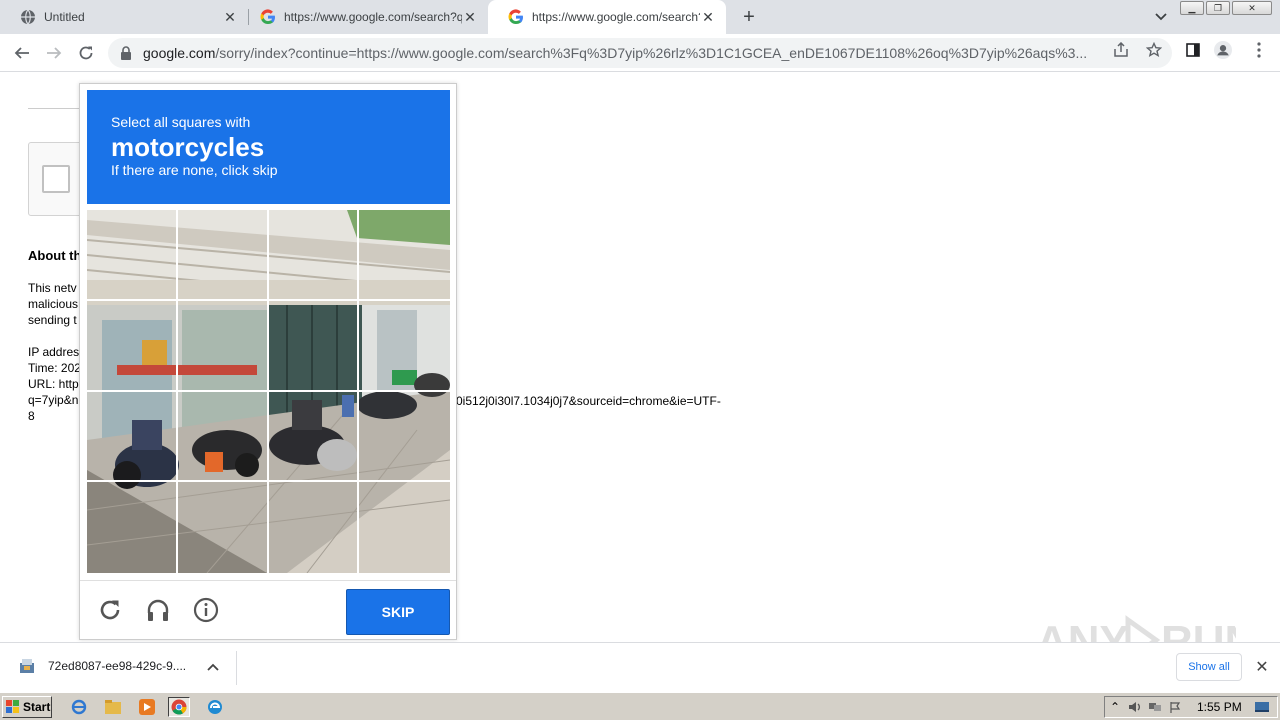 The height and width of the screenshot is (720, 1280). I want to click on bookmark-star-icon, so click(1154, 50).